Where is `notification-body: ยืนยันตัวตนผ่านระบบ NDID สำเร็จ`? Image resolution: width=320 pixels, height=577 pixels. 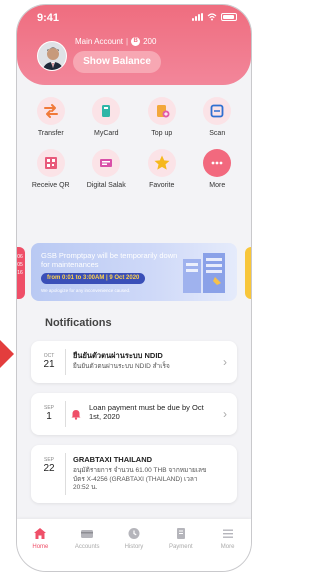 notification-body: ยืนยันตัวตนผ่านระบบ NDID สำเร็จ is located at coordinates (121, 366).